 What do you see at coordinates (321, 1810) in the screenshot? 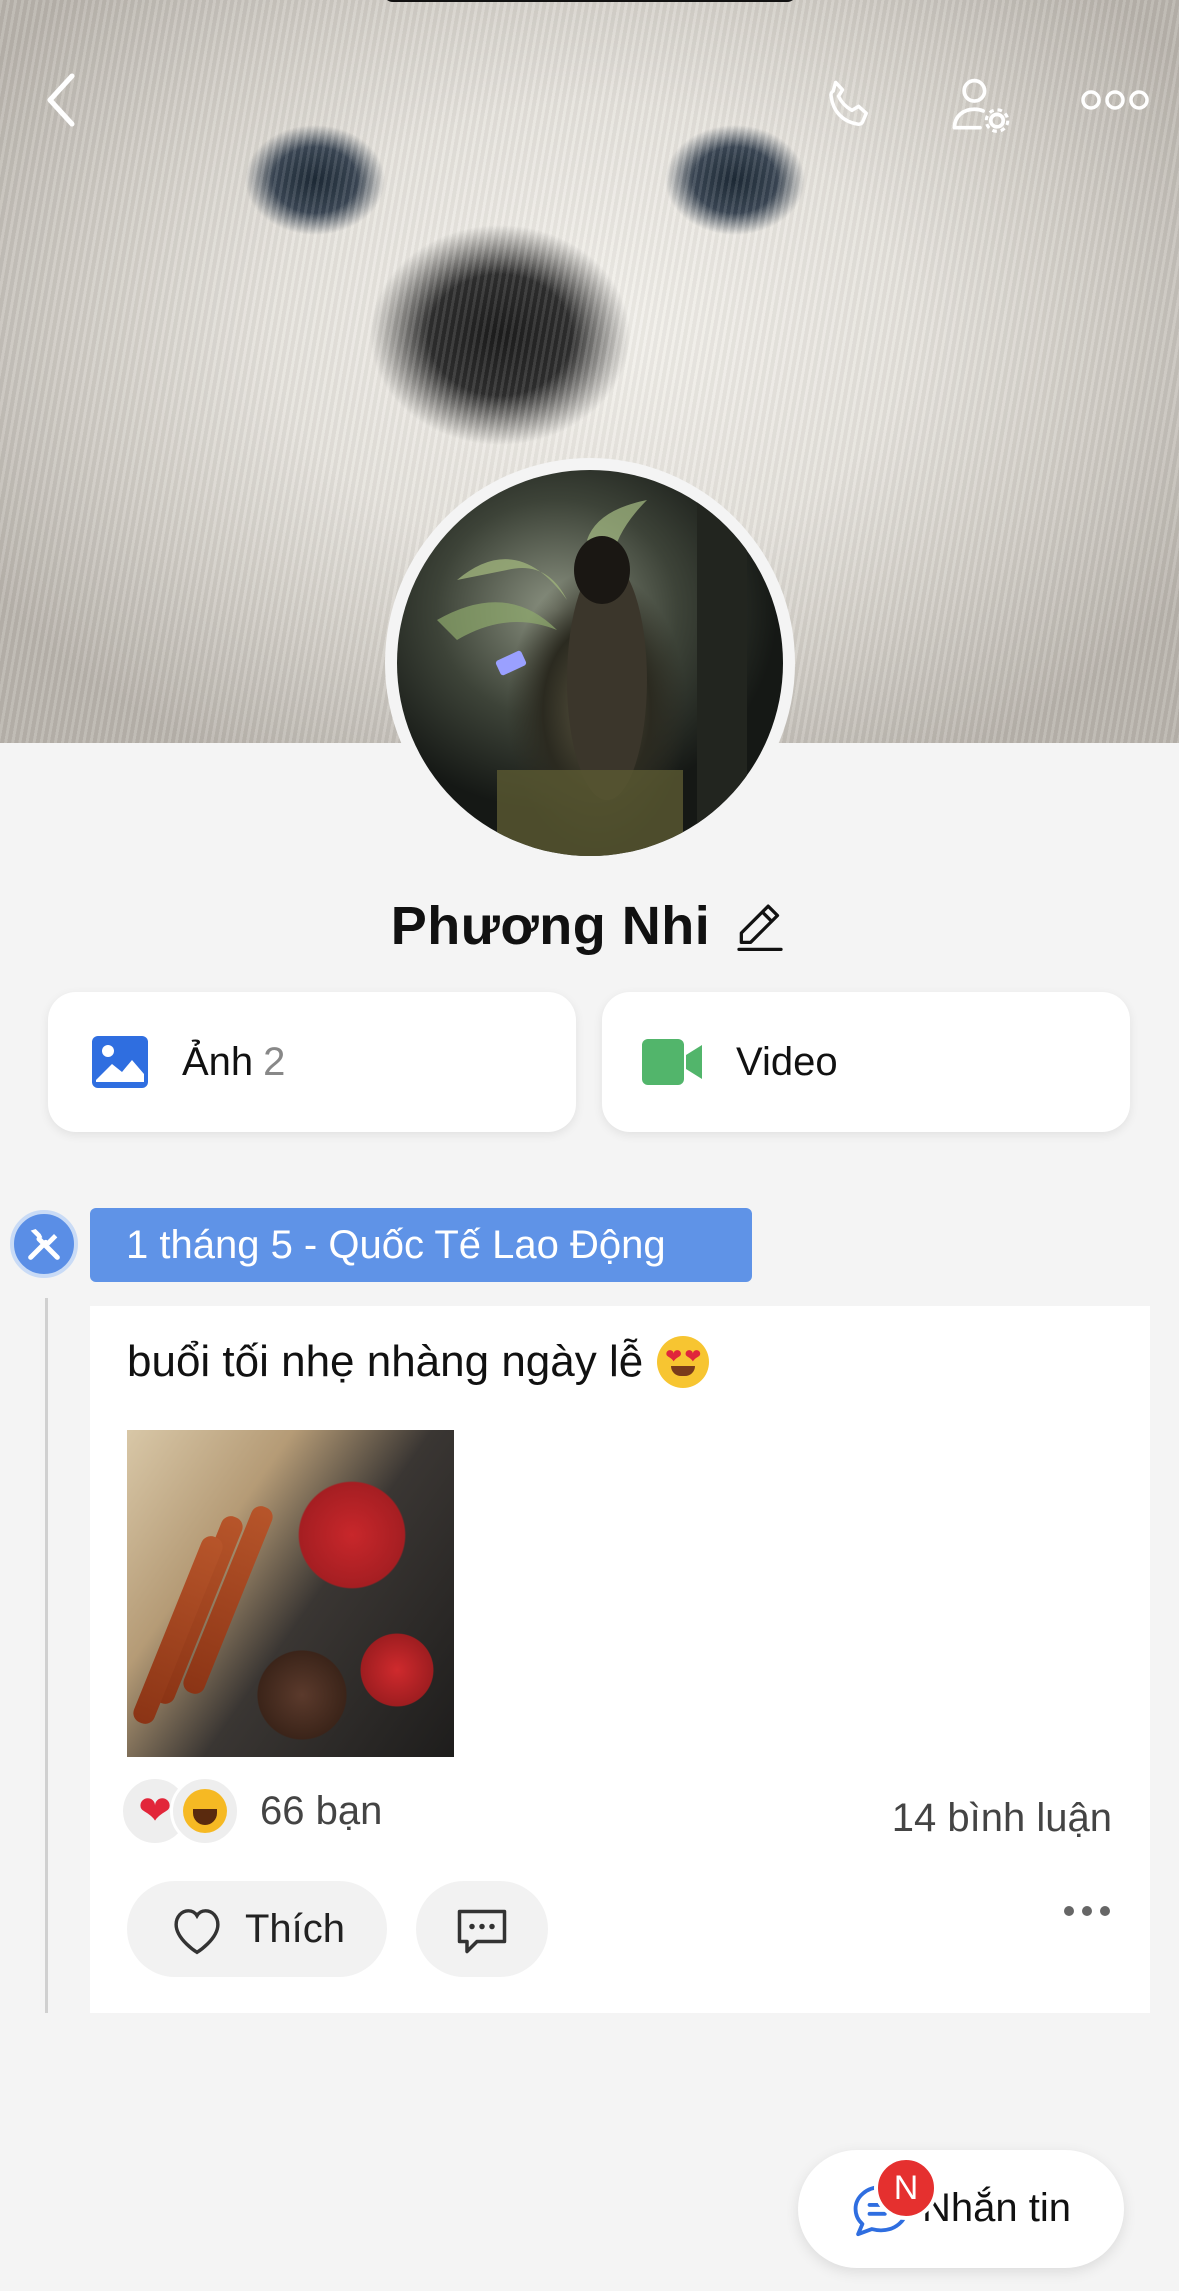
I see `reaction-count: 66 bạn` at bounding box center [321, 1810].